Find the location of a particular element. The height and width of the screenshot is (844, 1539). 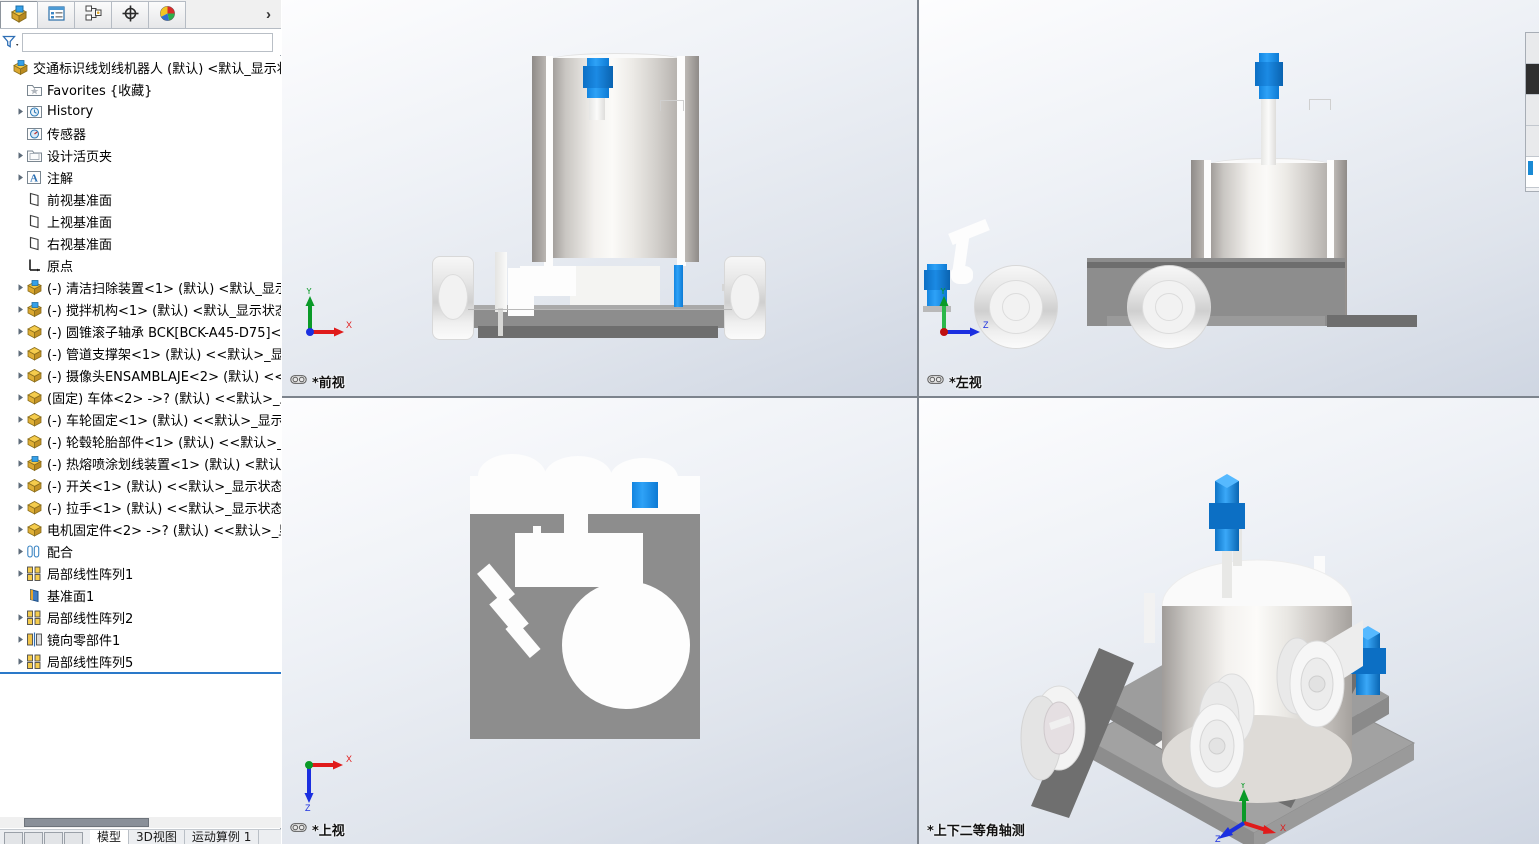

tree-node: (-) 热熔喷涂划线装置<1> (默认) <默认_显示 is located at coordinates (140, 463).